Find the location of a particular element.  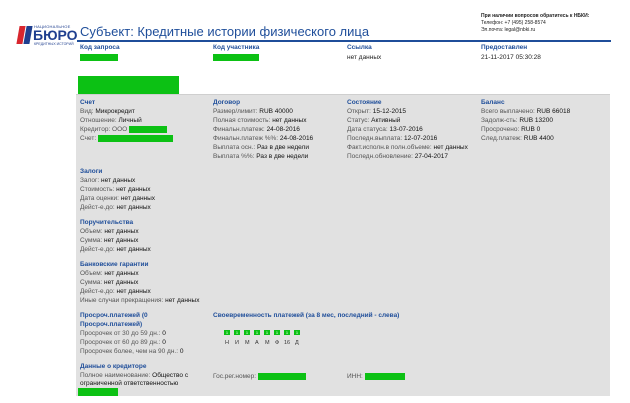

overdue-r1-value: 0 is located at coordinates (164, 333).